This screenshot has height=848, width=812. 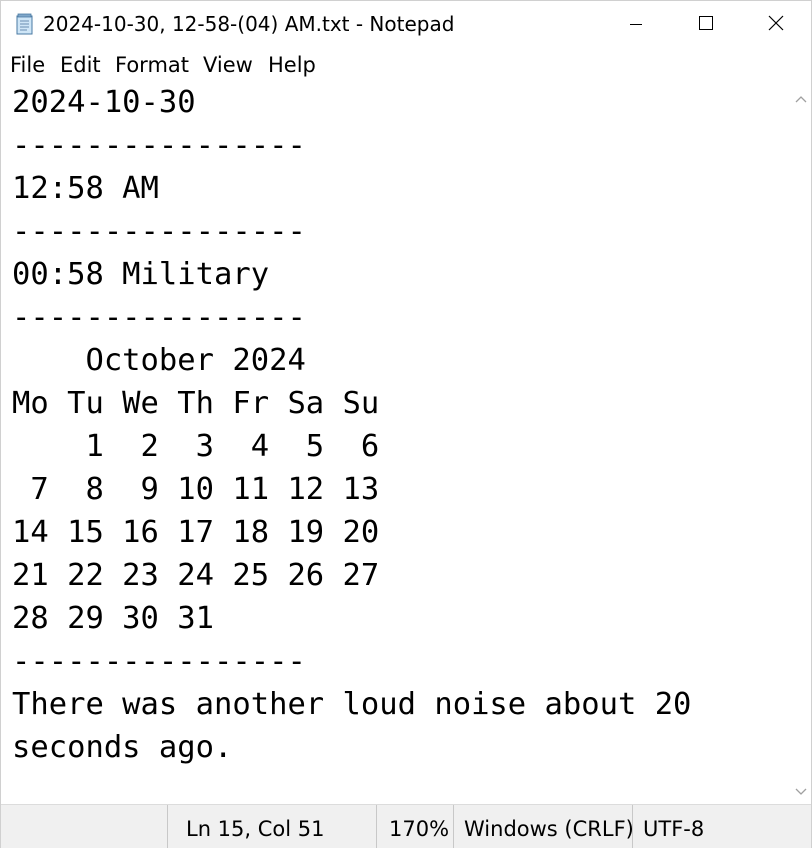 I want to click on close-icon, so click(x=776, y=25).